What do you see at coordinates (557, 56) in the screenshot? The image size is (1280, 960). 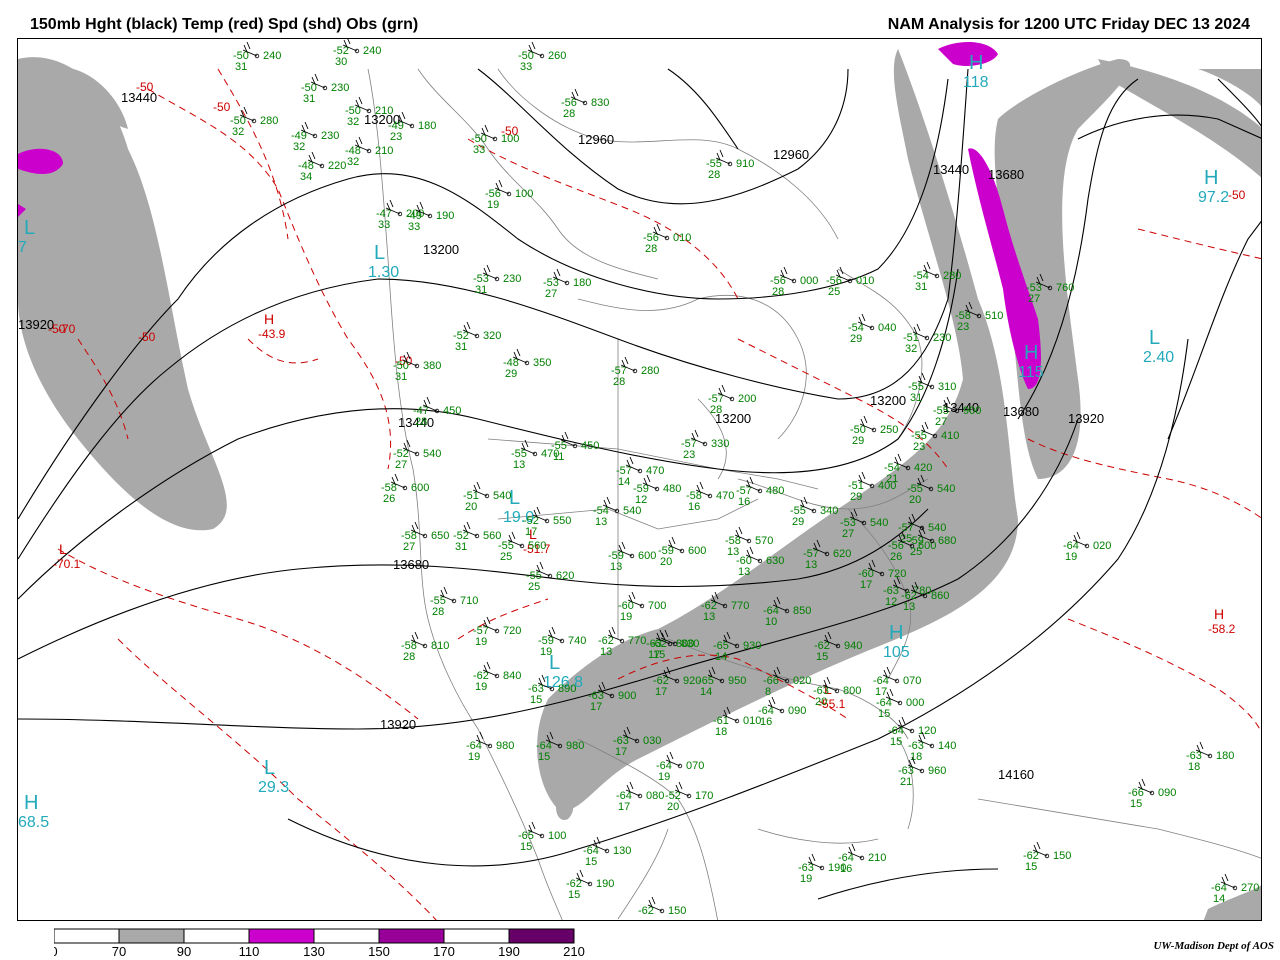 I see `obs-height: 260` at bounding box center [557, 56].